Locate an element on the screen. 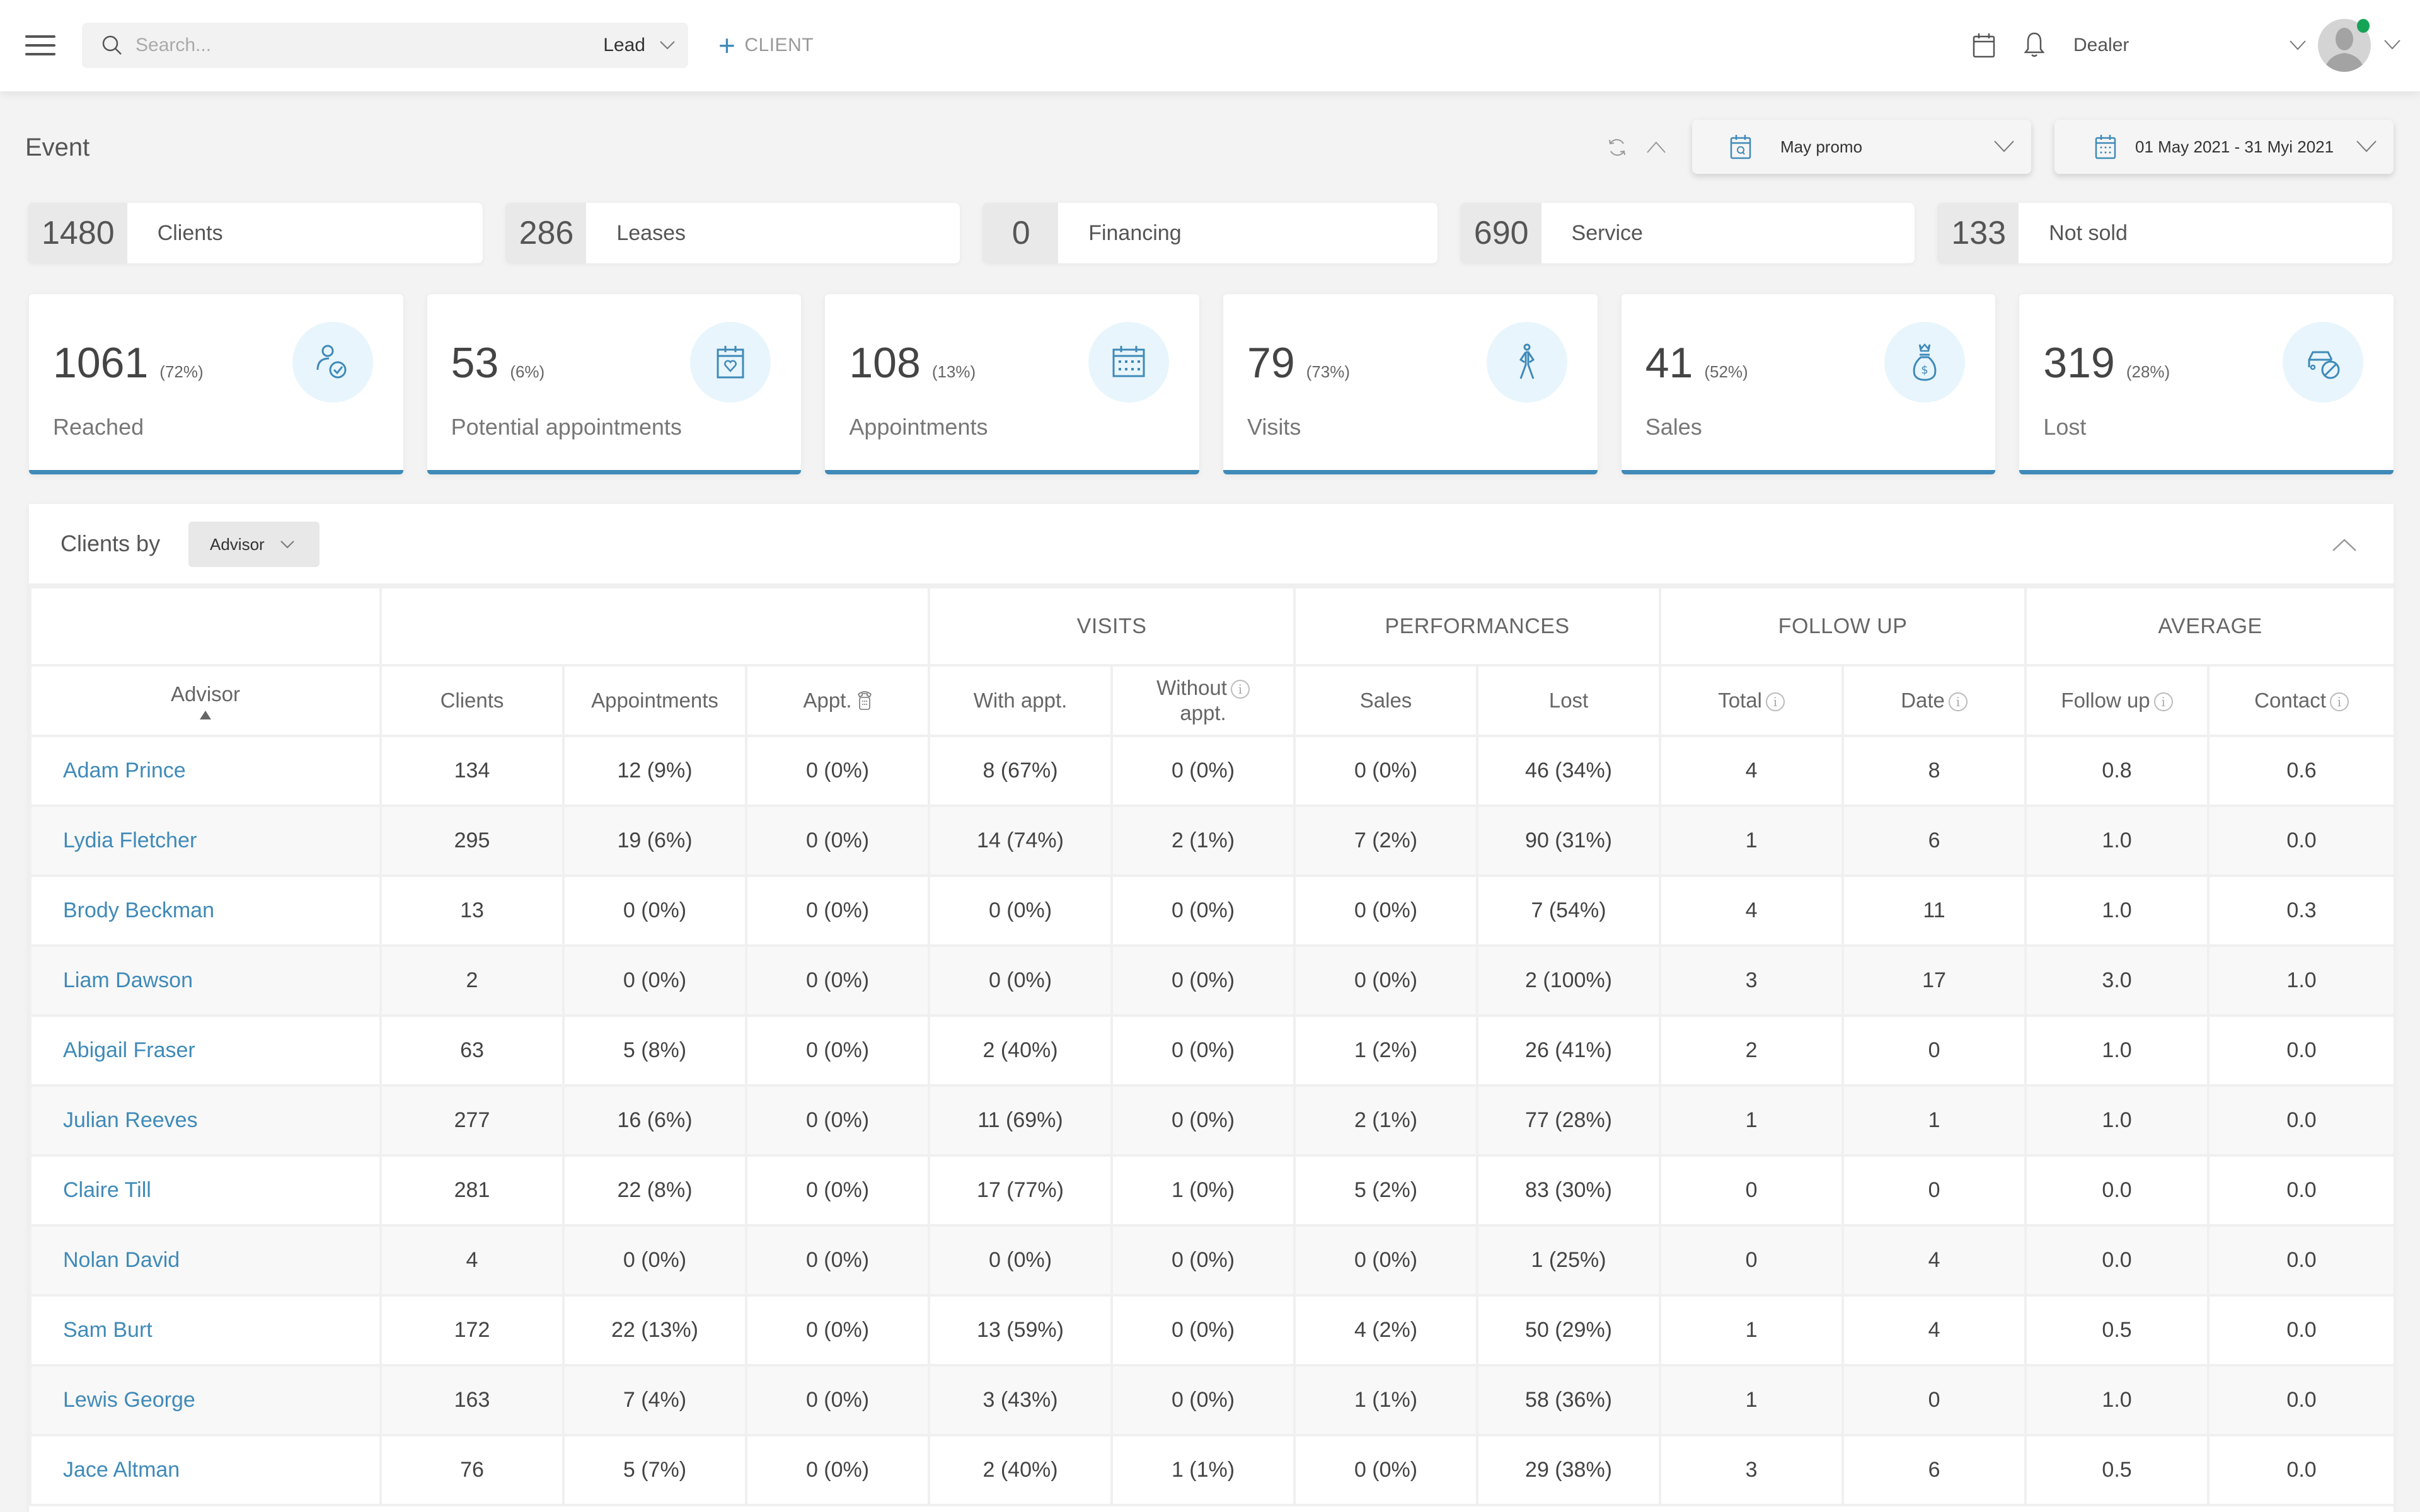  pill-value: 690 is located at coordinates (1501, 233).